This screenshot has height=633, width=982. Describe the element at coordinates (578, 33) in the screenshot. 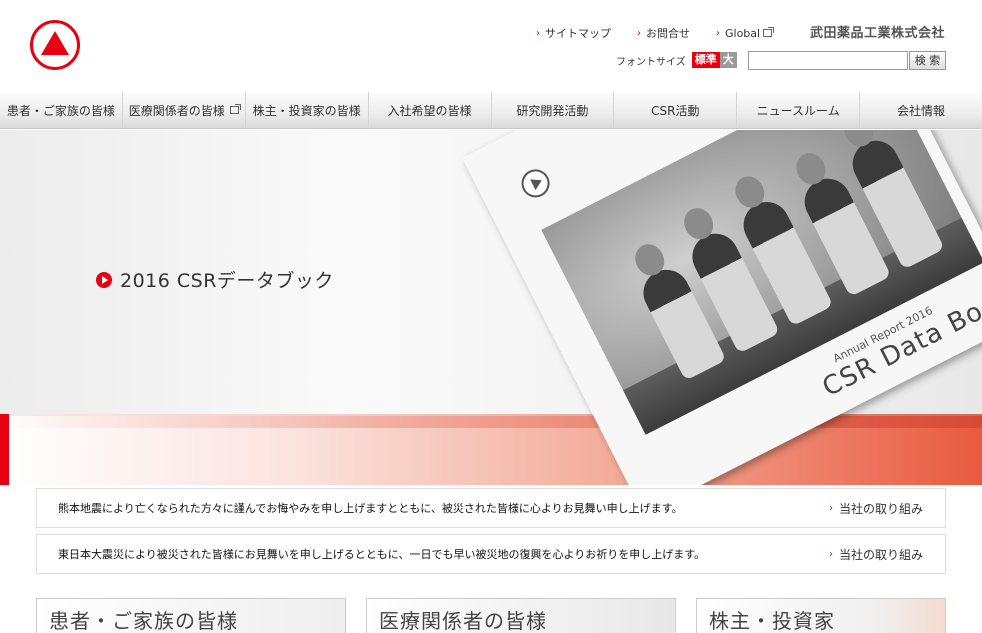

I see `sitemap-link-label: サイトマップ` at that location.